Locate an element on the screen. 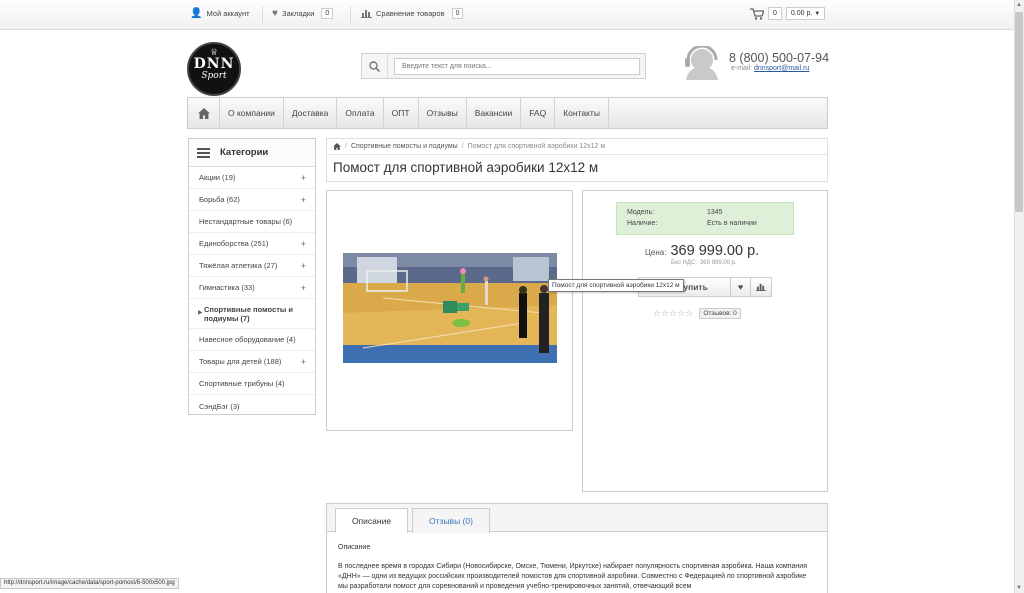 The height and width of the screenshot is (593, 1024). category-label: Гимнастика (33) is located at coordinates (227, 287).